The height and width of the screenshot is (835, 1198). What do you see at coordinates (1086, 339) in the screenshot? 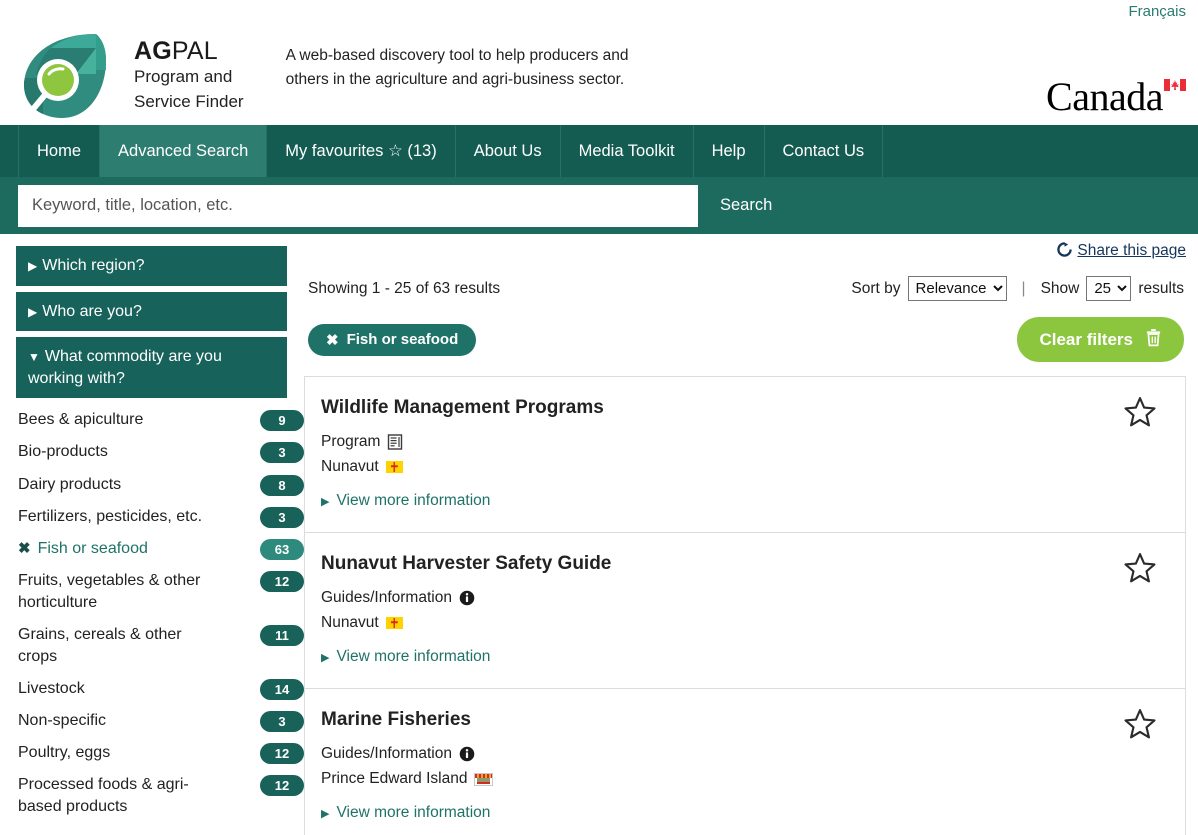
I see `clear-filters-label: Clear filters` at bounding box center [1086, 339].